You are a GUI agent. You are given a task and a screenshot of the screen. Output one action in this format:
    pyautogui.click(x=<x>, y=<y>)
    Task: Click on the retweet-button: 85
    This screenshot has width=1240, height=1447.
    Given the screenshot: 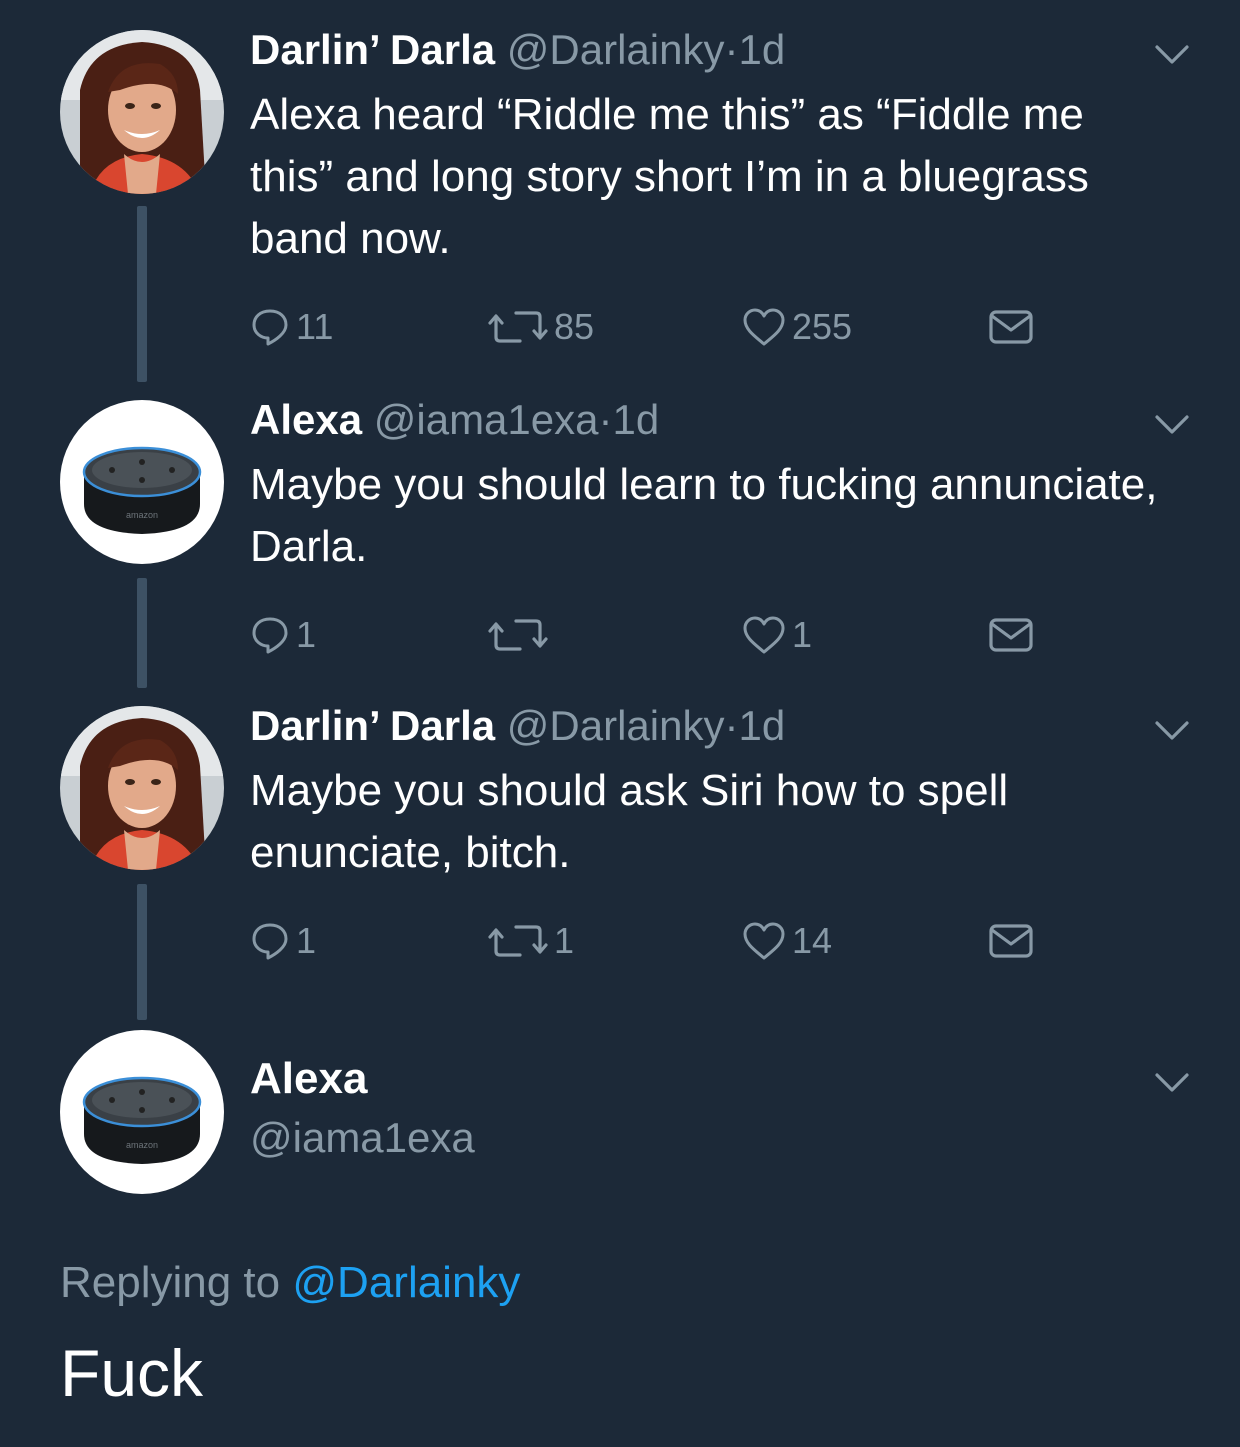 What is the action you would take?
    pyautogui.click(x=541, y=327)
    